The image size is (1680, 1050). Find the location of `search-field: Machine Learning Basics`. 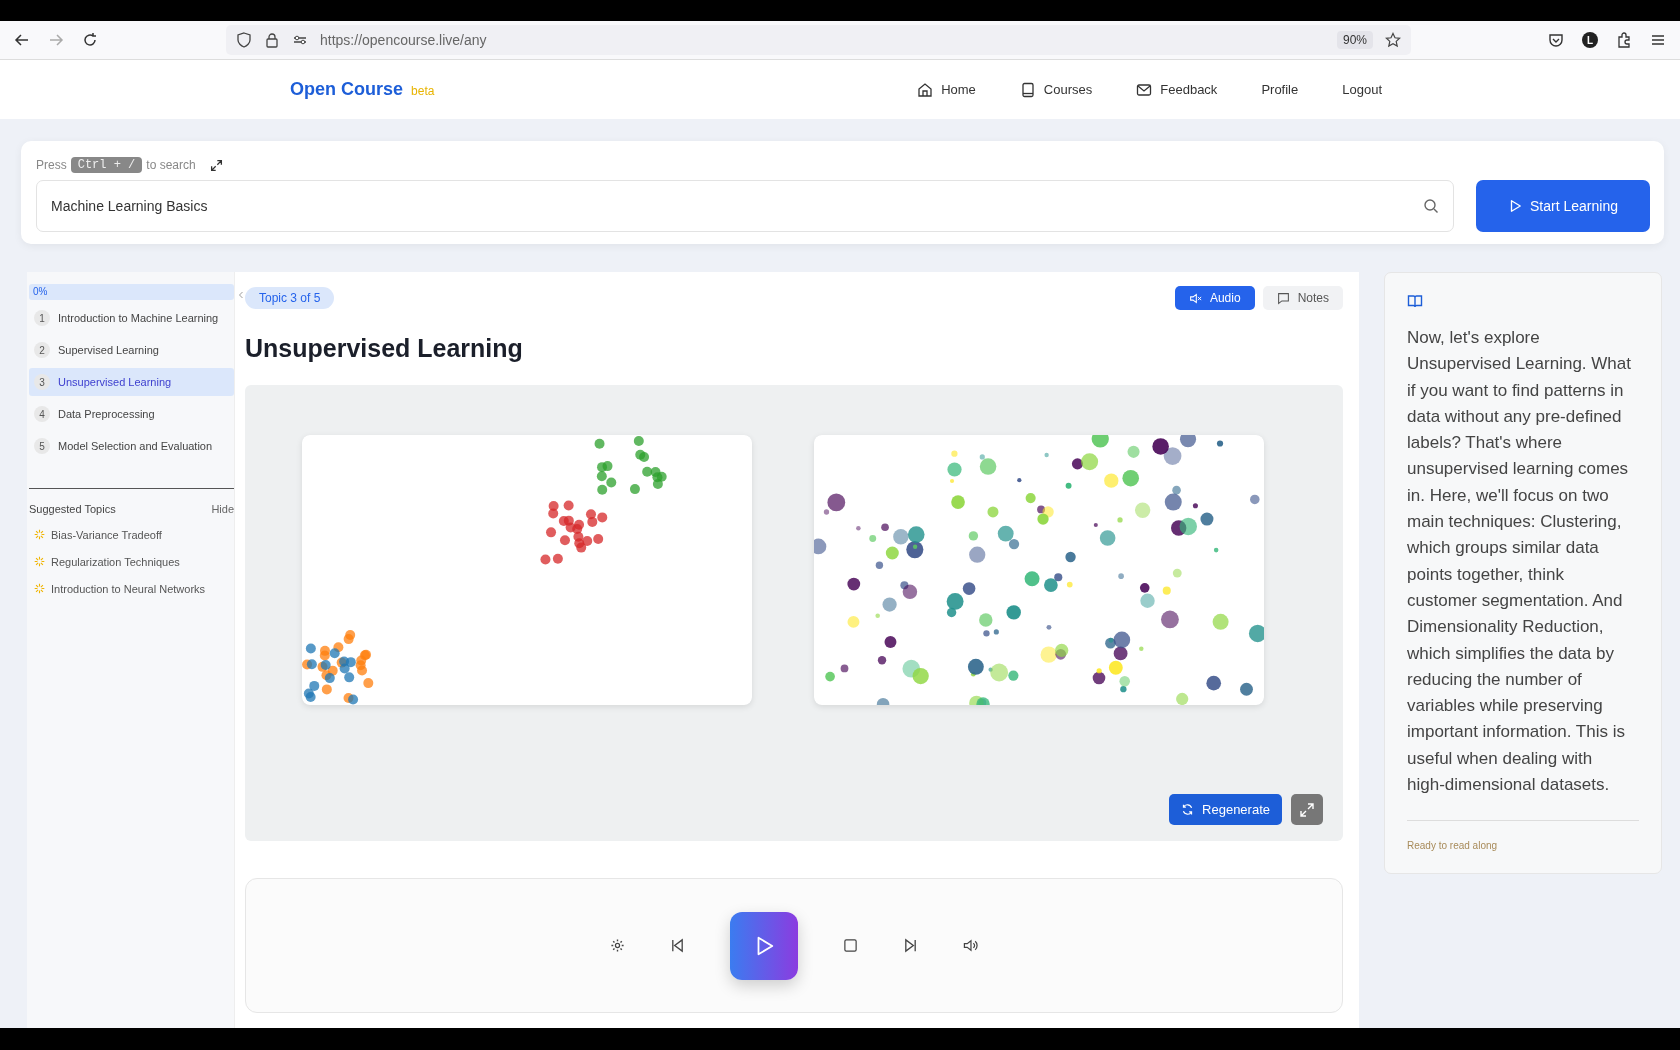

search-field: Machine Learning Basics is located at coordinates (745, 206).